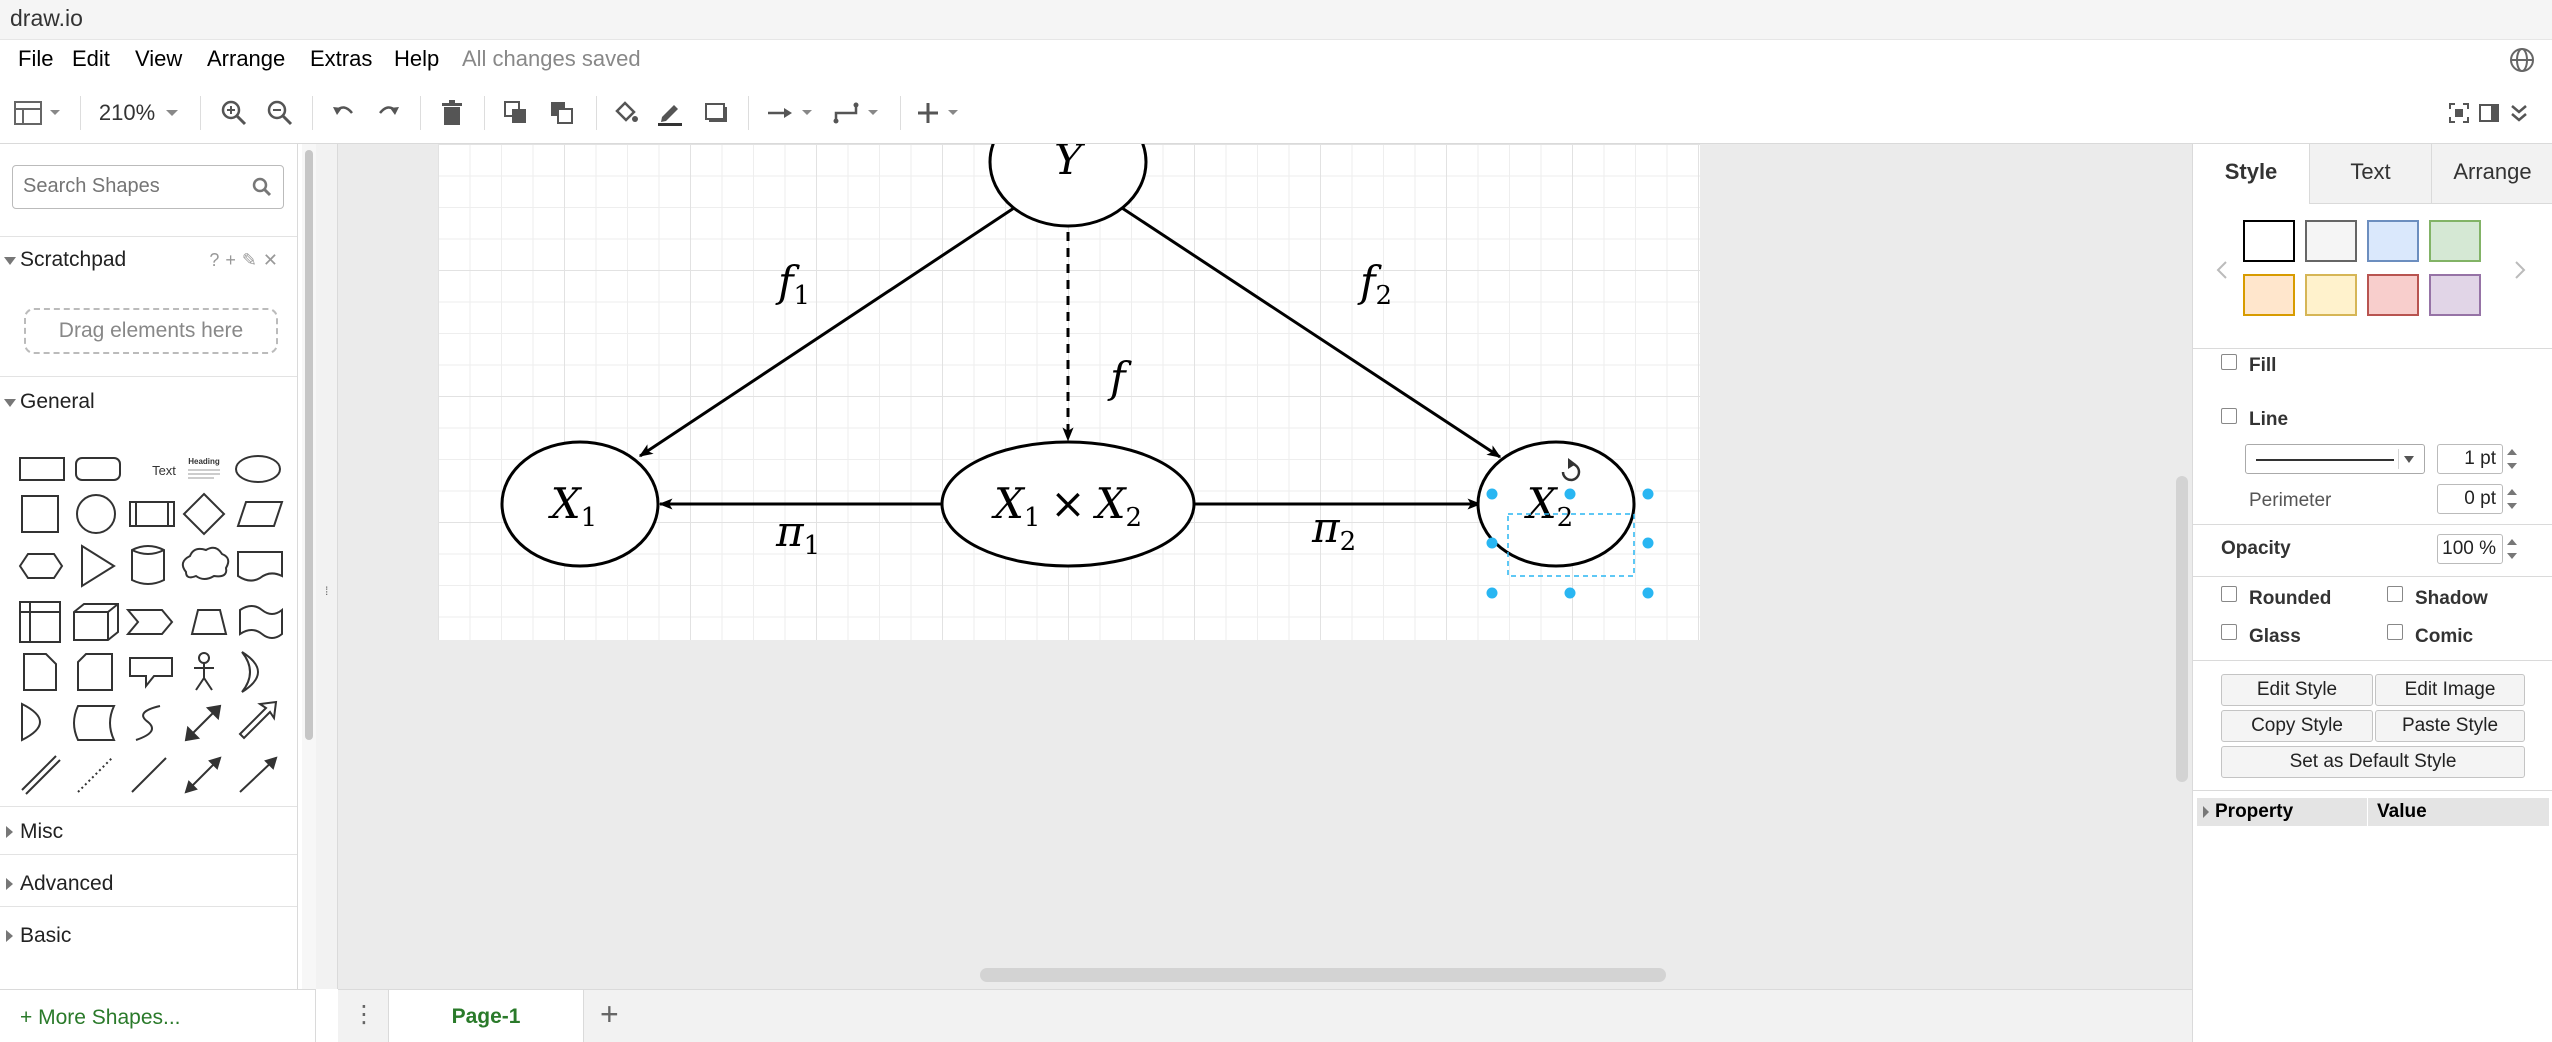 This screenshot has height=1042, width=2552. What do you see at coordinates (309, 566) in the screenshot?
I see `sidebar-scrollbar` at bounding box center [309, 566].